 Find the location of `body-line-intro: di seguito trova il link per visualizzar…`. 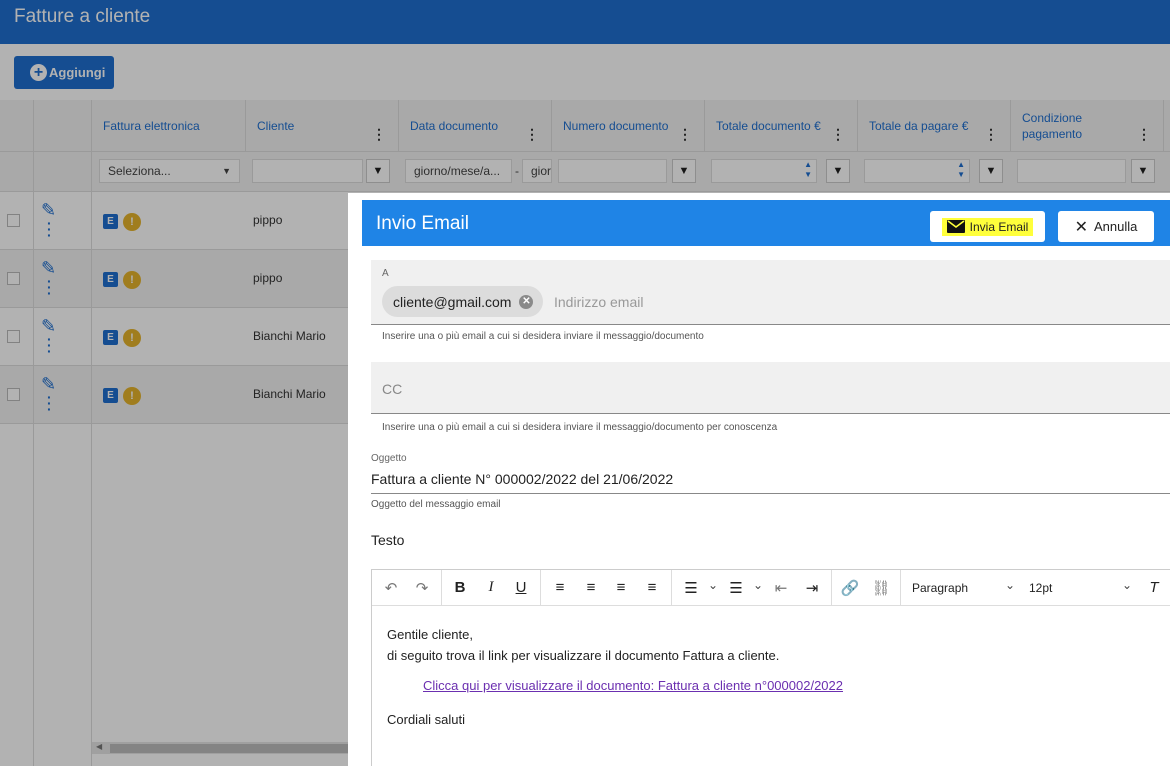

body-line-intro: di seguito trova il link per visualizzar… is located at coordinates (583, 655).